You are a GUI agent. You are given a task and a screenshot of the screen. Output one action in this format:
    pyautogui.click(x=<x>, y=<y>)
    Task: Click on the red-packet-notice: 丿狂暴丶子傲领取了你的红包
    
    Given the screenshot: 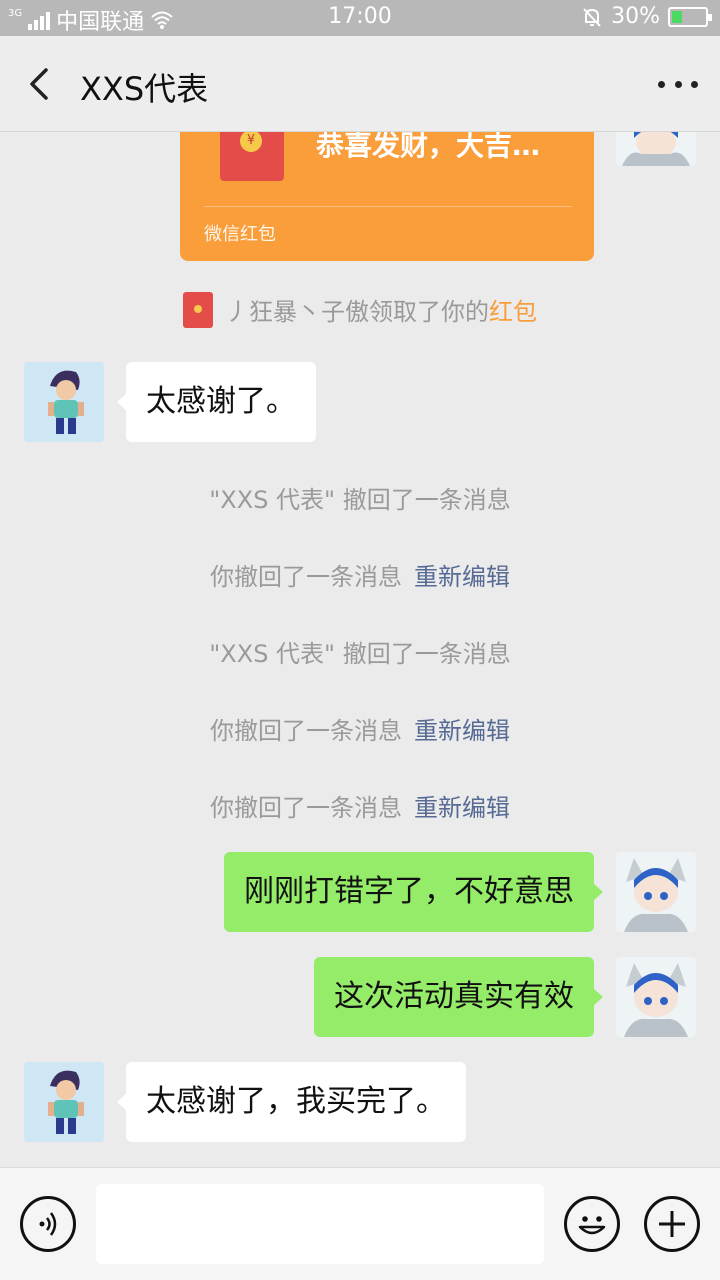 What is the action you would take?
    pyautogui.click(x=360, y=311)
    